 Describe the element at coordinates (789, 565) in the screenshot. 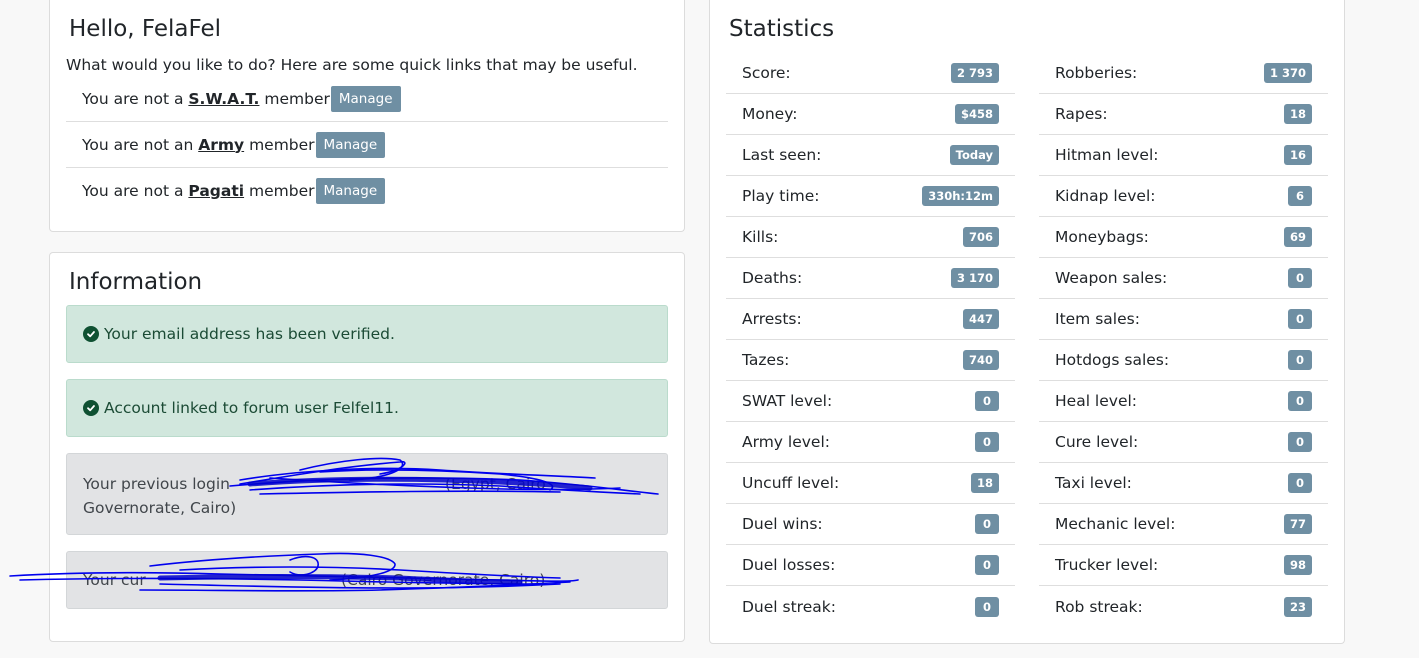

I see `stat-label: Duel losses:` at that location.